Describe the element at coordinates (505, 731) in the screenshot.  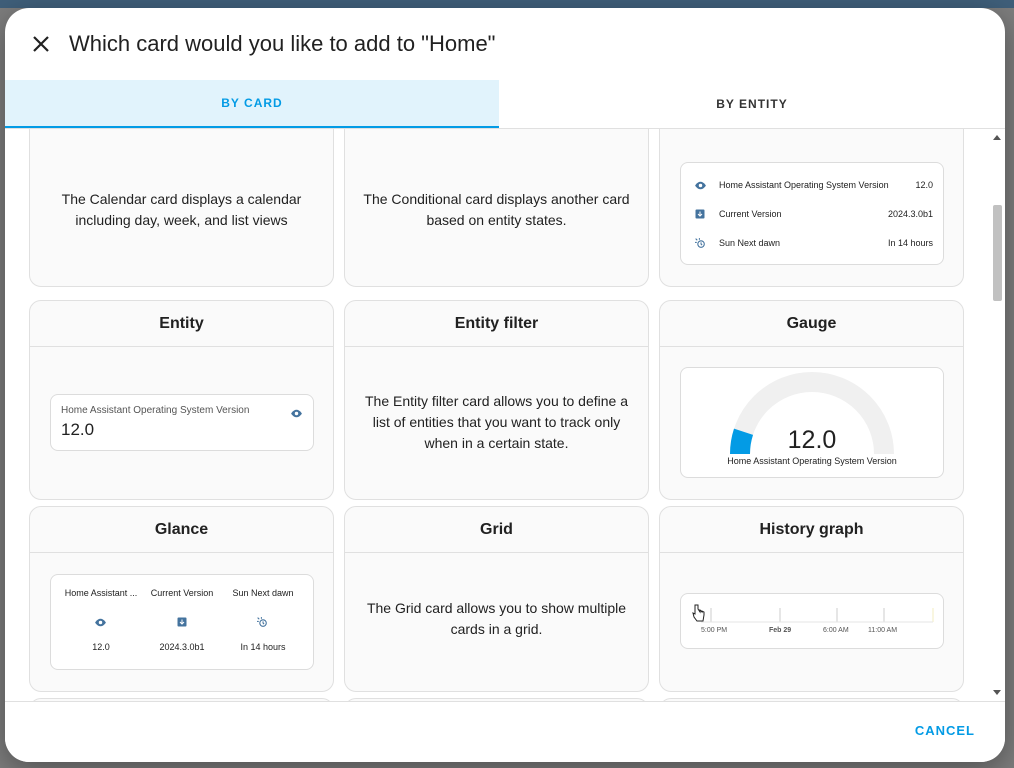
I see `dialog-footer: CANCEL` at that location.